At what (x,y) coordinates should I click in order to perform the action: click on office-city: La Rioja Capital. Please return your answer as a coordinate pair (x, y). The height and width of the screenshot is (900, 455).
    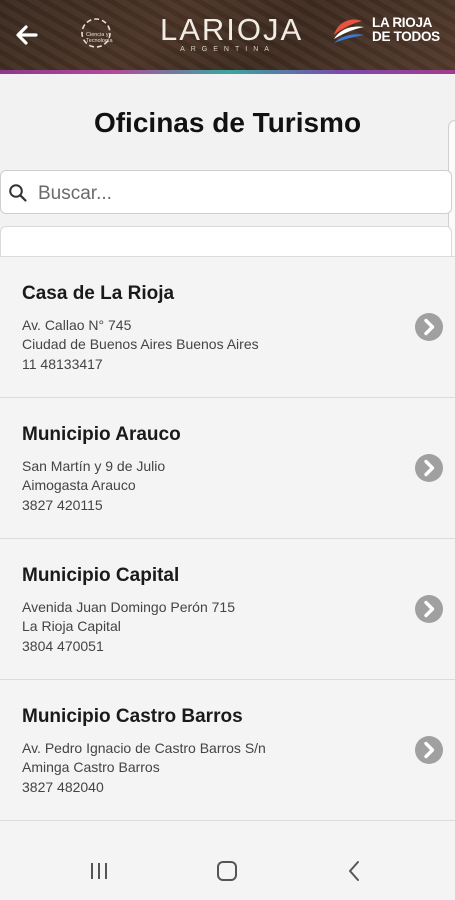
    Looking at the image, I should click on (71, 626).